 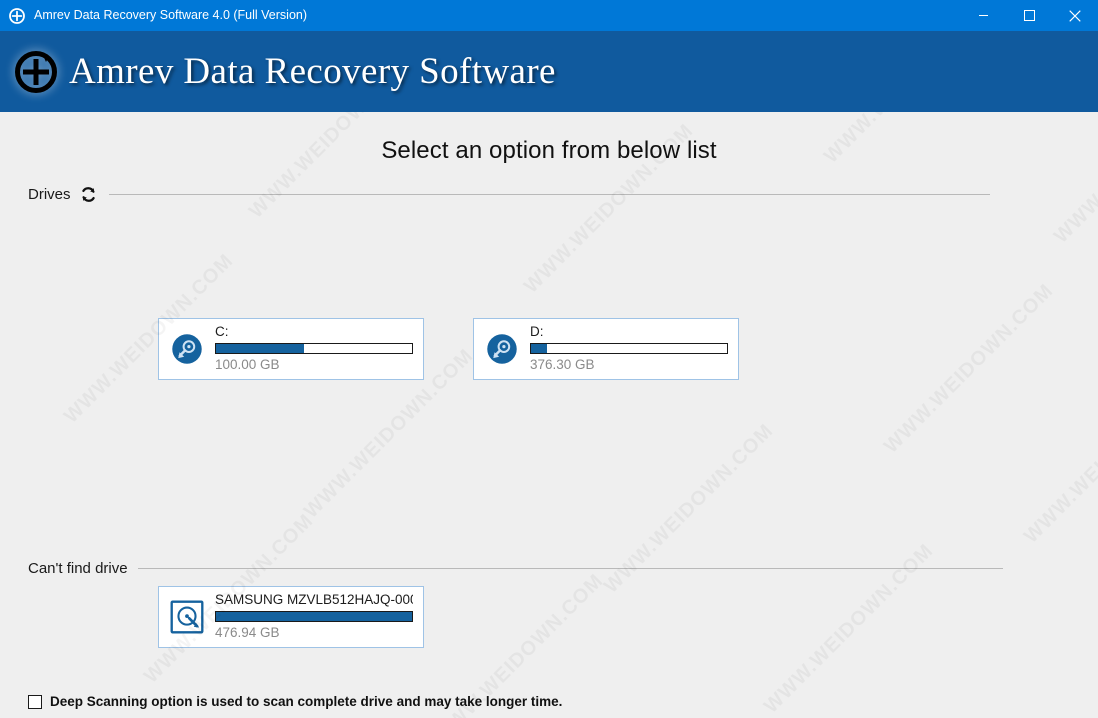 I want to click on drive-card: C: 100.00 GB, so click(x=291, y=349).